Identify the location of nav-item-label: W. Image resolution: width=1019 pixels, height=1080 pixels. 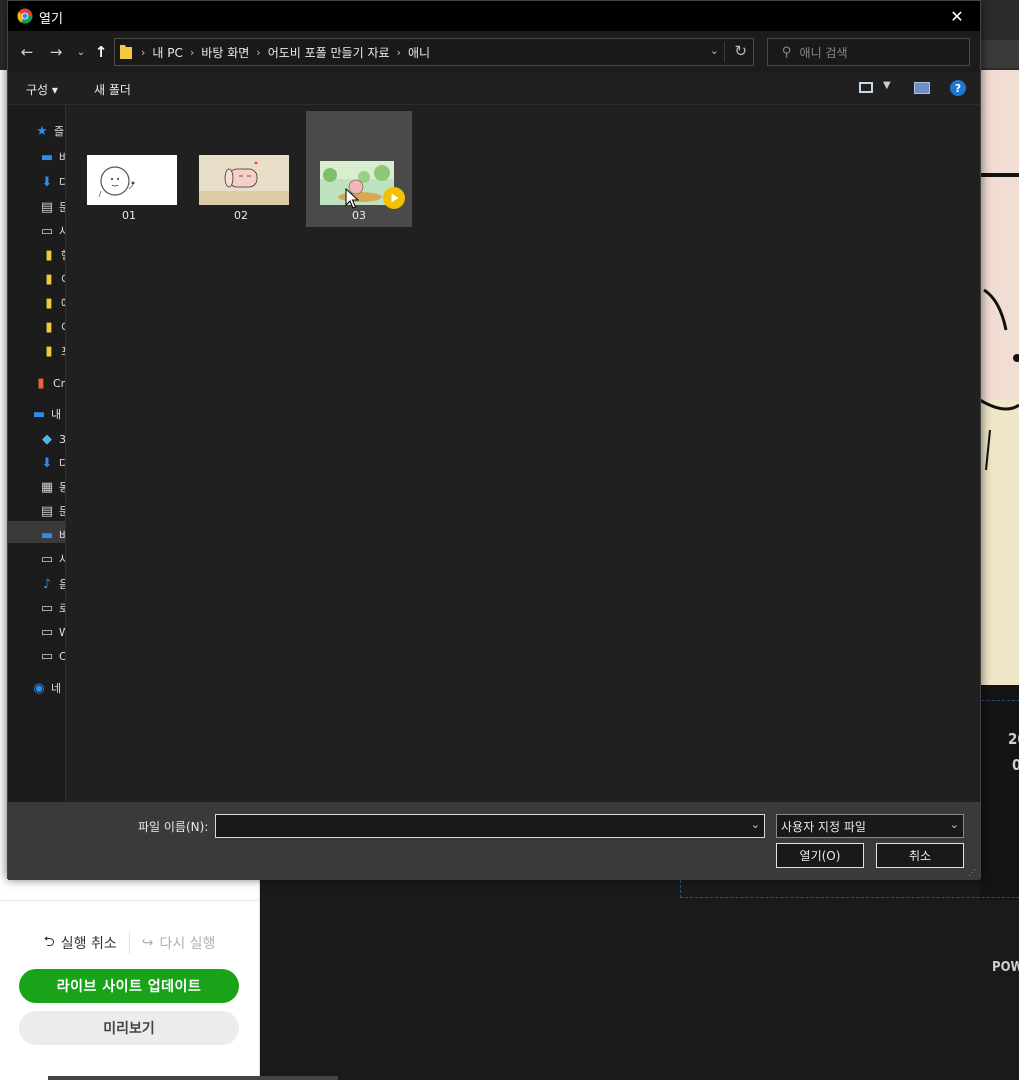
(62, 632).